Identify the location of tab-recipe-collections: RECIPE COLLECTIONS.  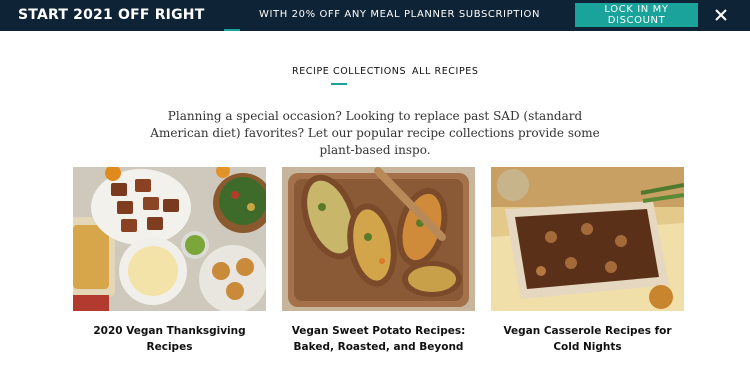
(349, 71).